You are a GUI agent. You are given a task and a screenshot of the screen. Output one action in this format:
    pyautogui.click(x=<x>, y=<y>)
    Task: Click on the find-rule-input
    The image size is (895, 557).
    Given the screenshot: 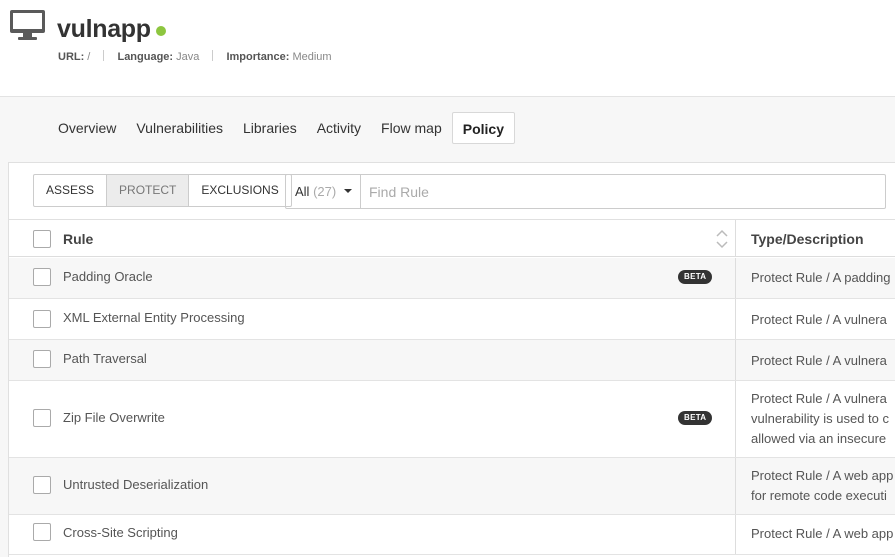 What is the action you would take?
    pyautogui.click(x=623, y=191)
    